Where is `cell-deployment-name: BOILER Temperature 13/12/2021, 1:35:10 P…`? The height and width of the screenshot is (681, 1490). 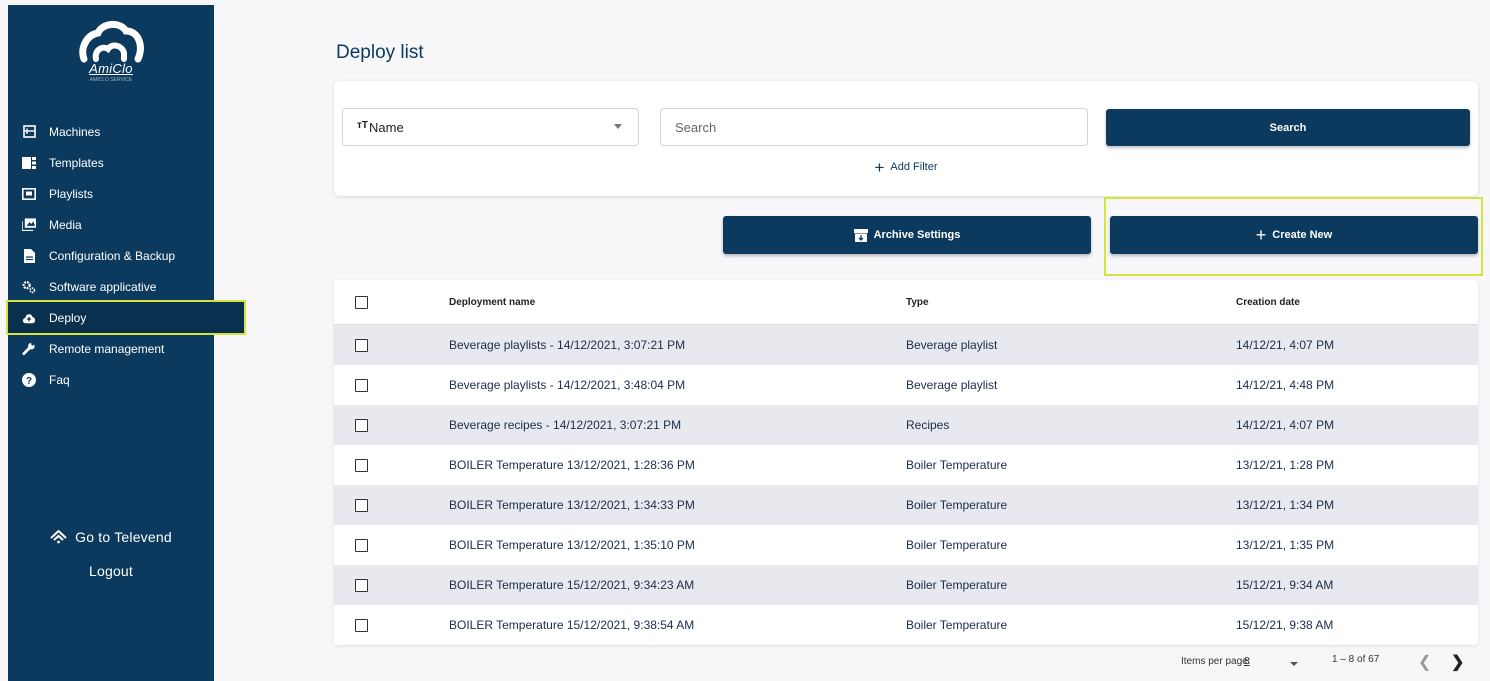 cell-deployment-name: BOILER Temperature 13/12/2021, 1:35:10 P… is located at coordinates (572, 545).